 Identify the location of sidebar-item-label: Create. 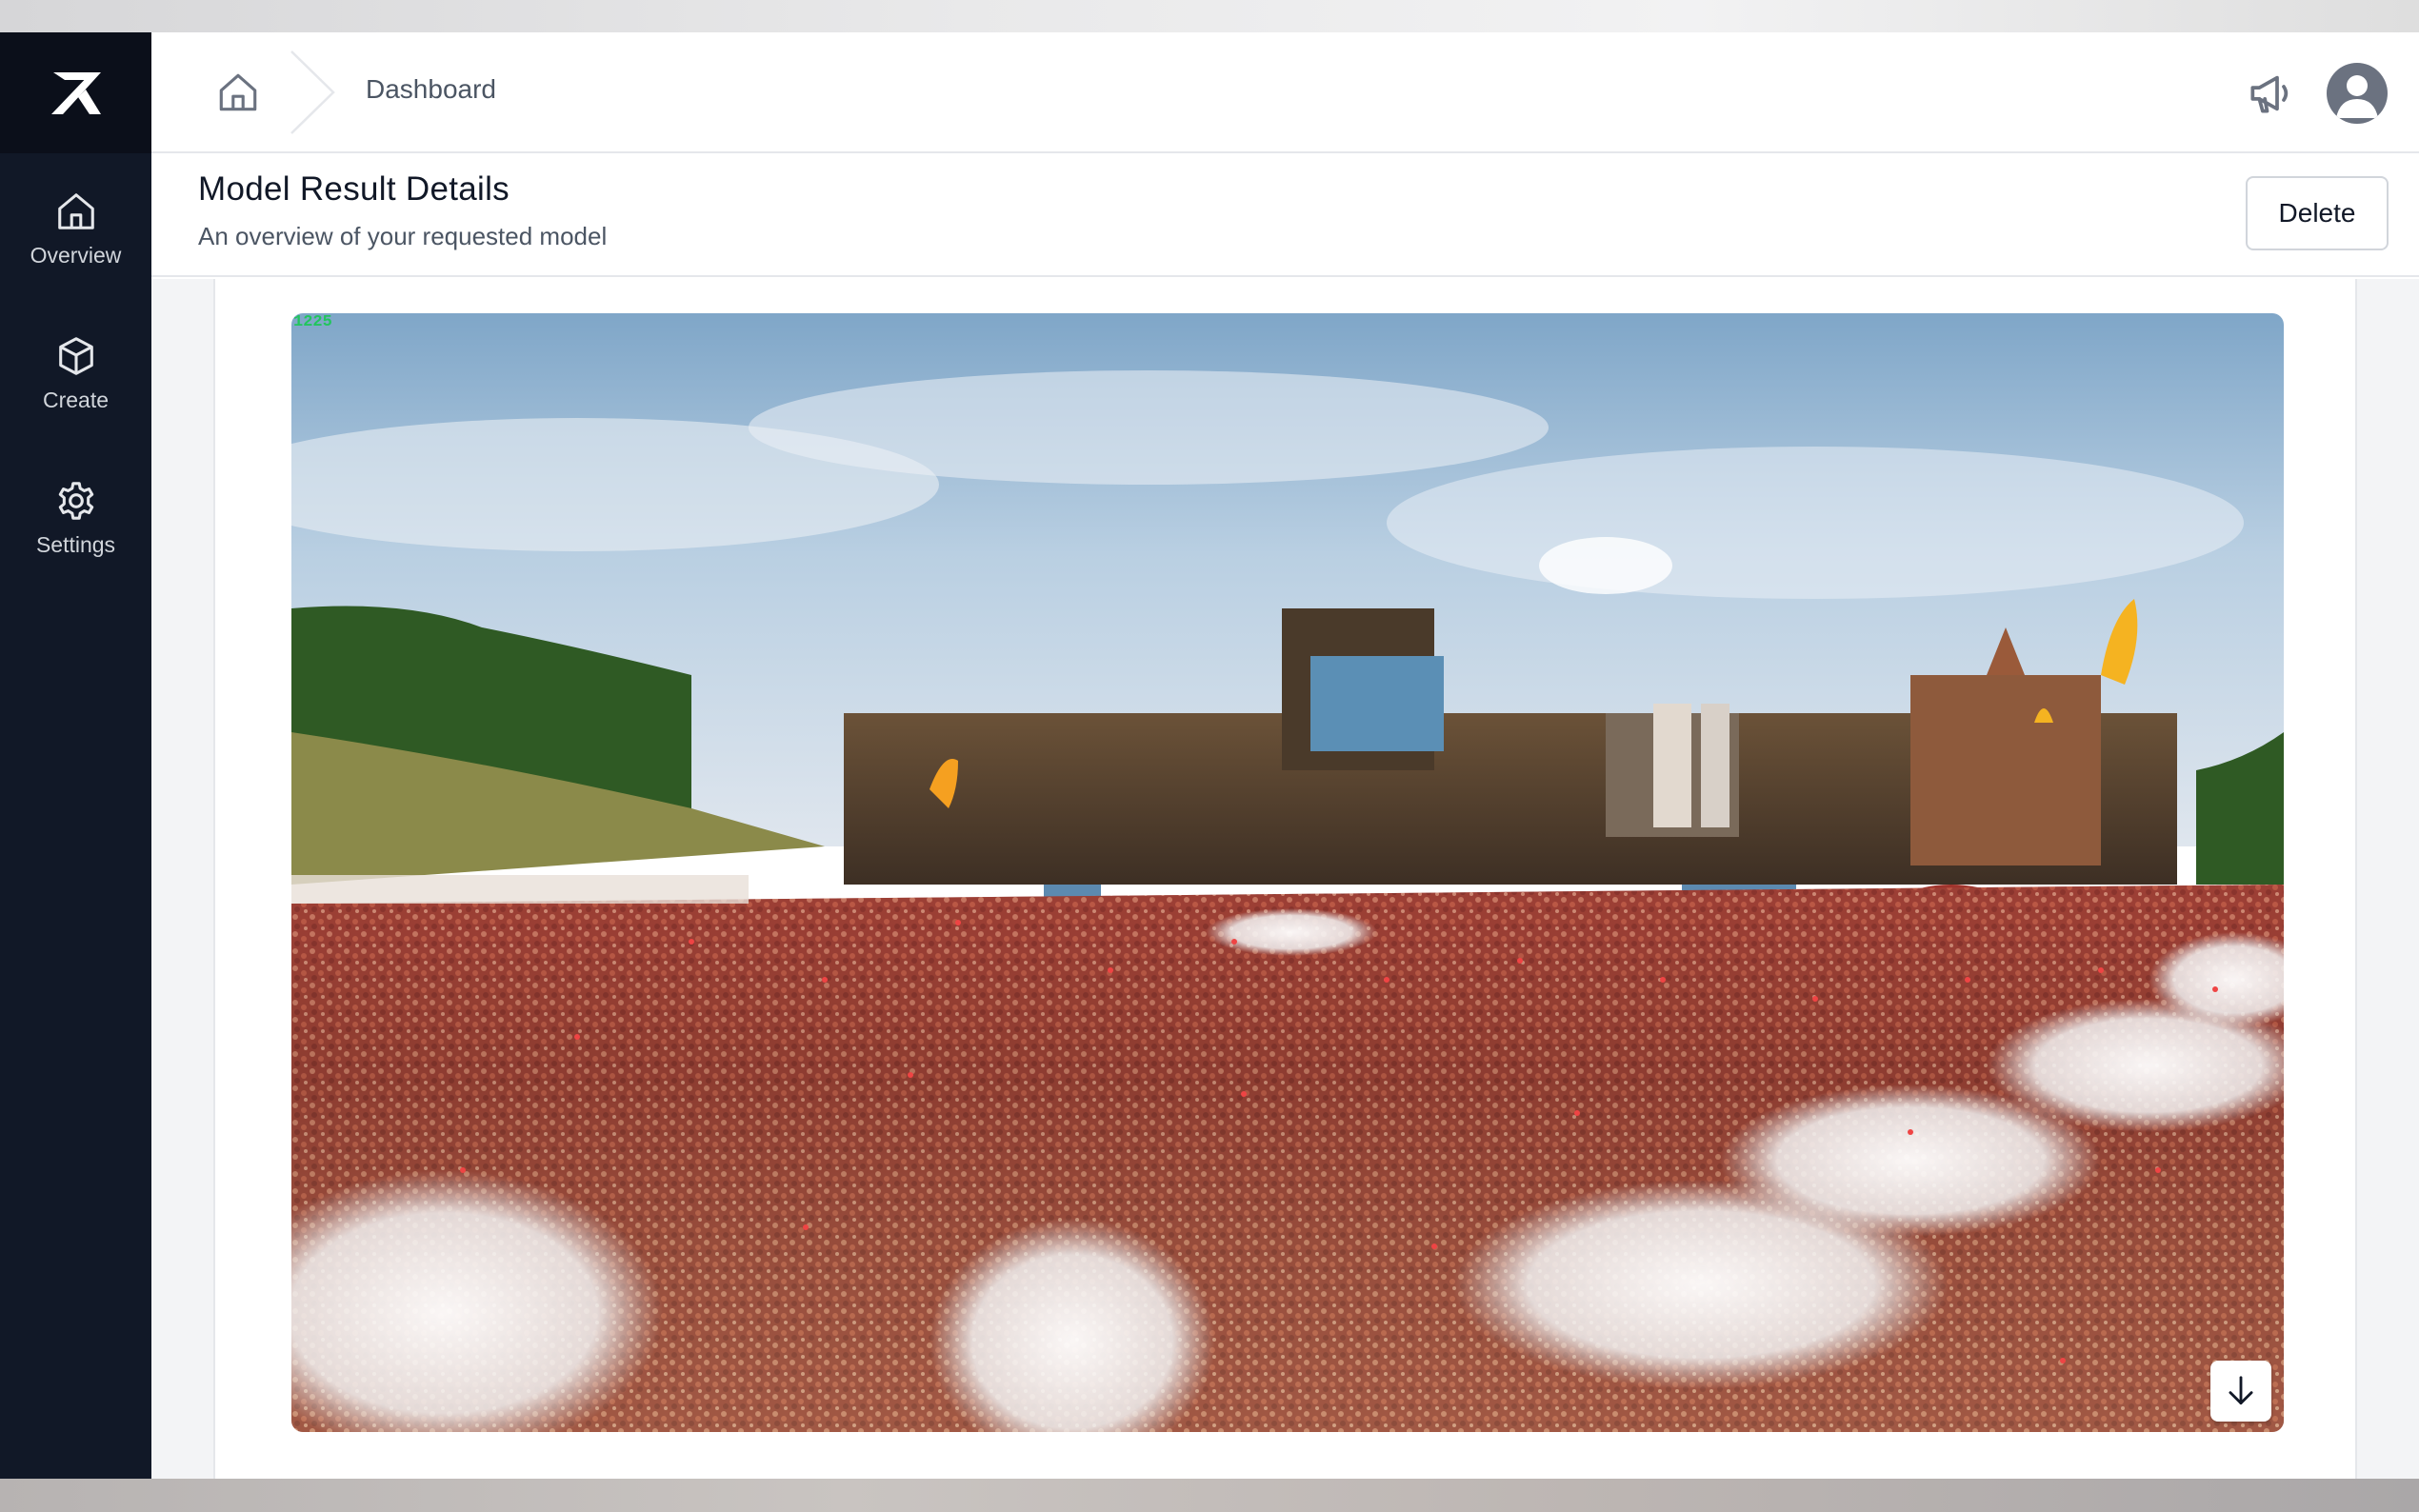
(76, 400).